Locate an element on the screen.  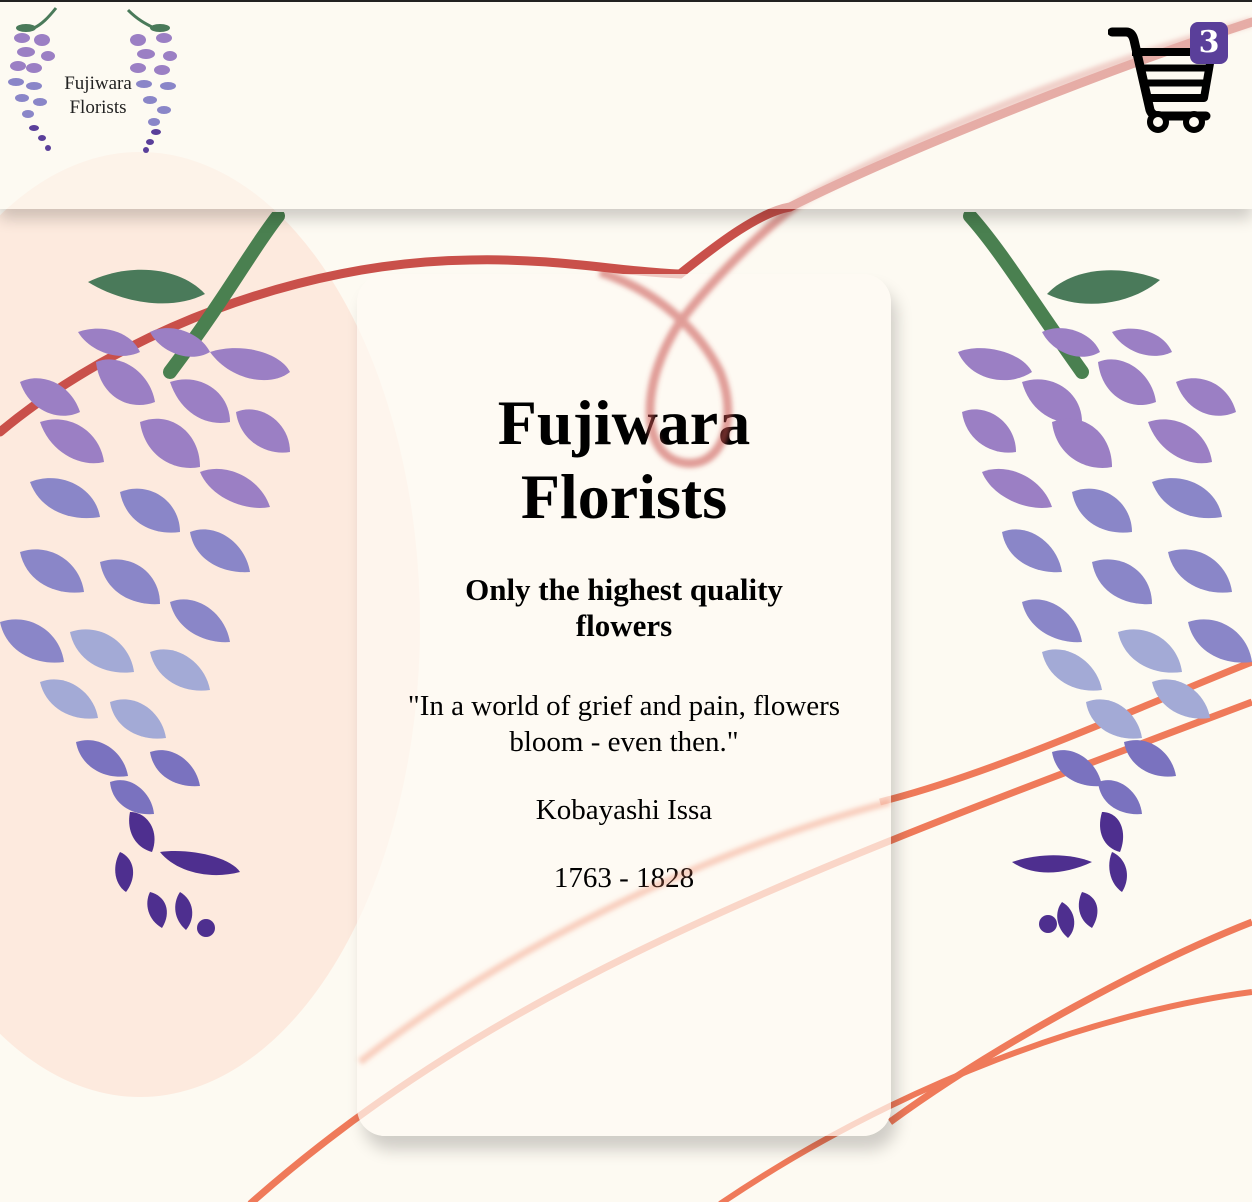
logo-line-2: Florists is located at coordinates (98, 107).